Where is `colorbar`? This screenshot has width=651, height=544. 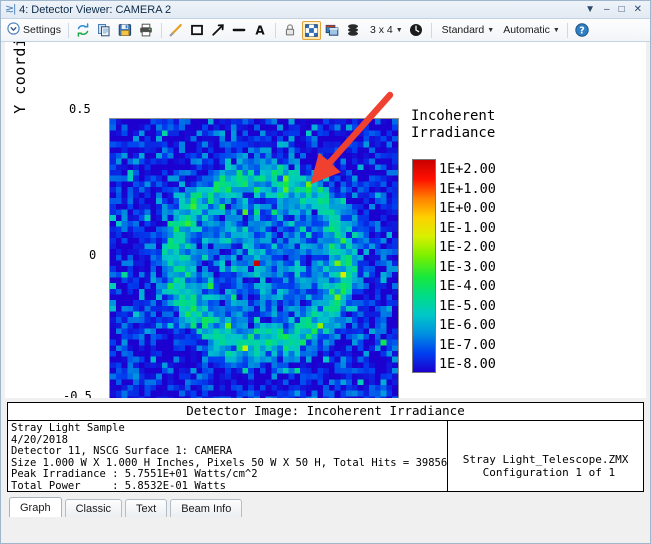 colorbar is located at coordinates (424, 266).